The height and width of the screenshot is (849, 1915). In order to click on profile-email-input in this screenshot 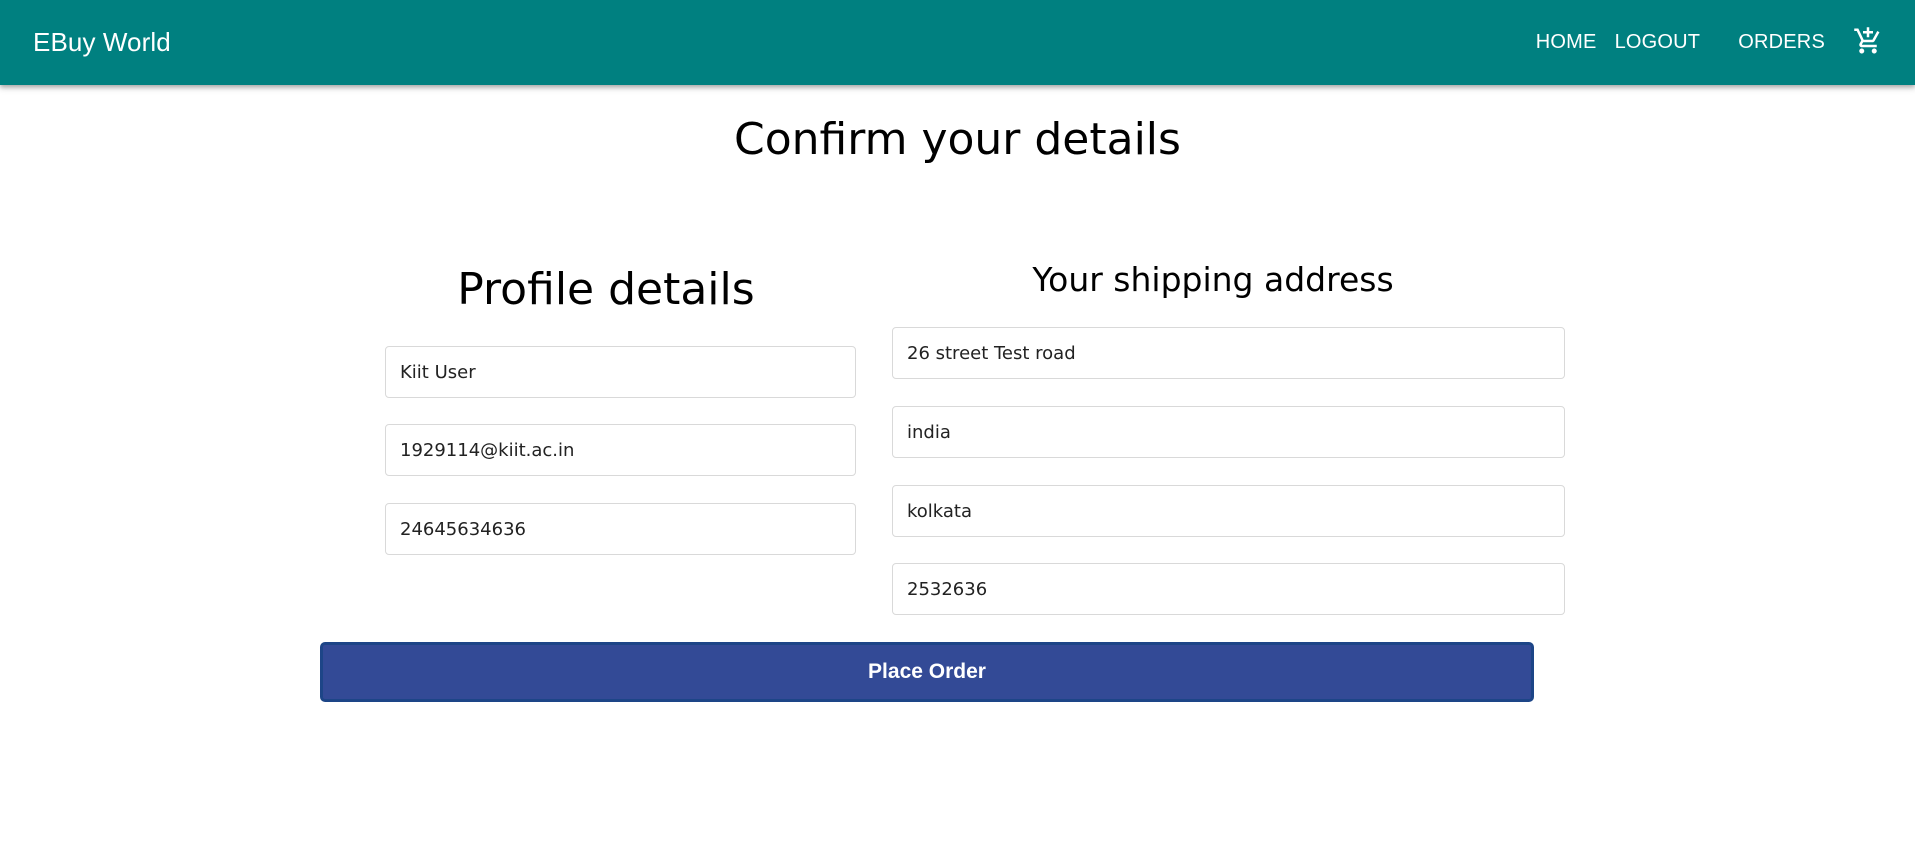, I will do `click(620, 450)`.